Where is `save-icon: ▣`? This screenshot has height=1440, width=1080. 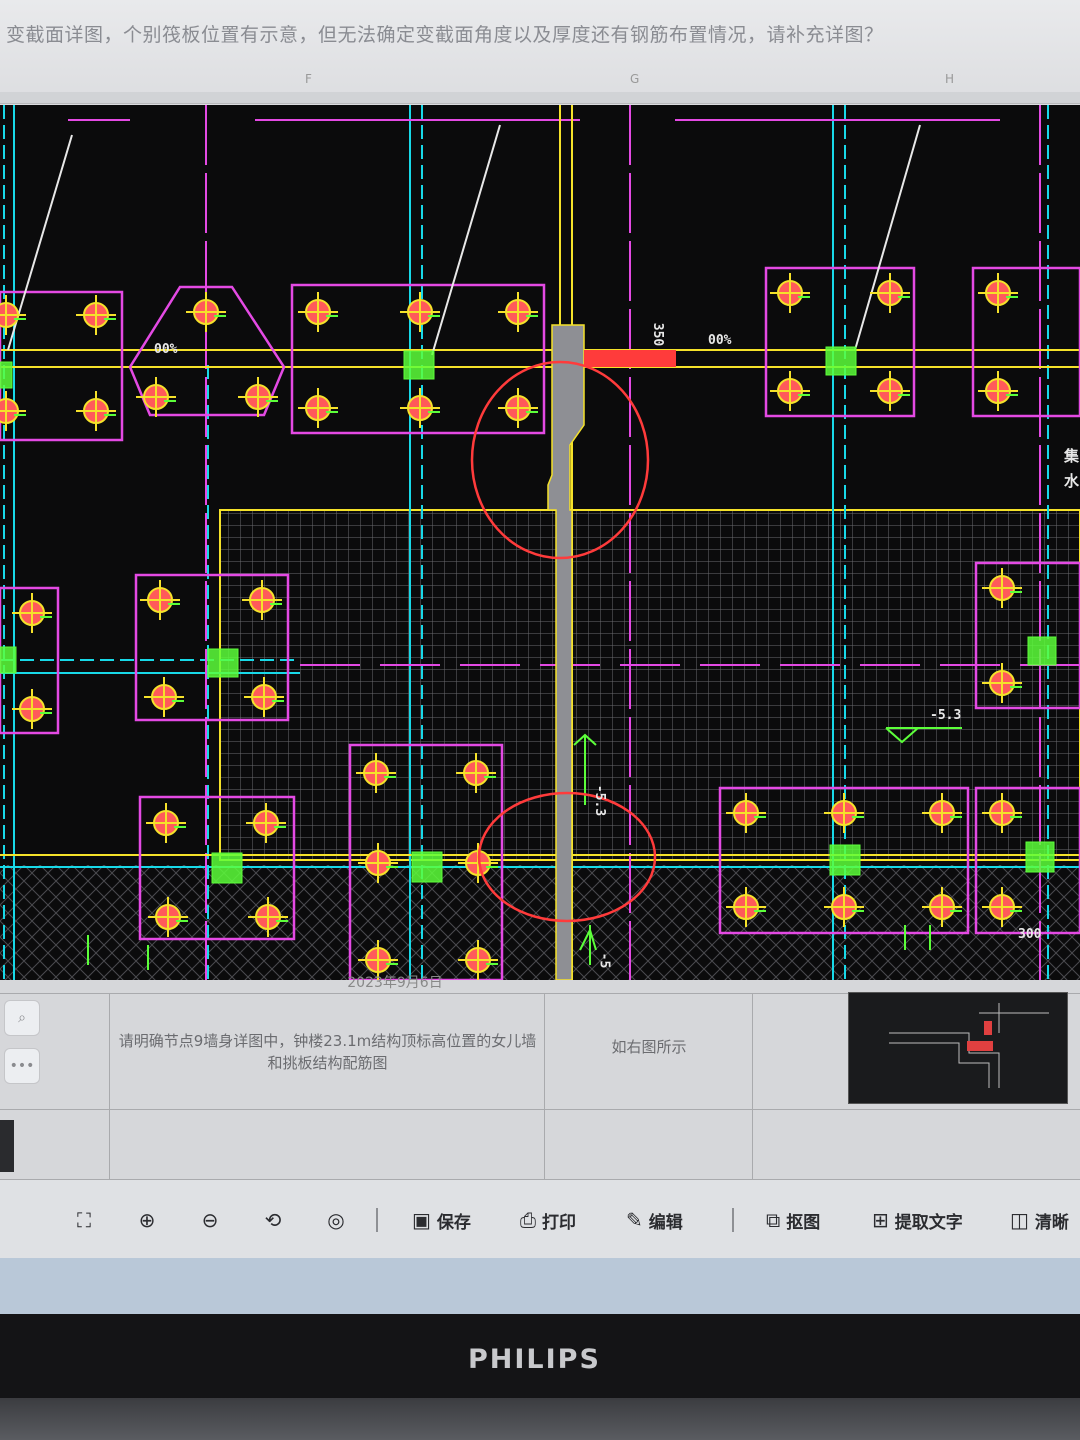
save-icon: ▣ is located at coordinates (421, 1220).